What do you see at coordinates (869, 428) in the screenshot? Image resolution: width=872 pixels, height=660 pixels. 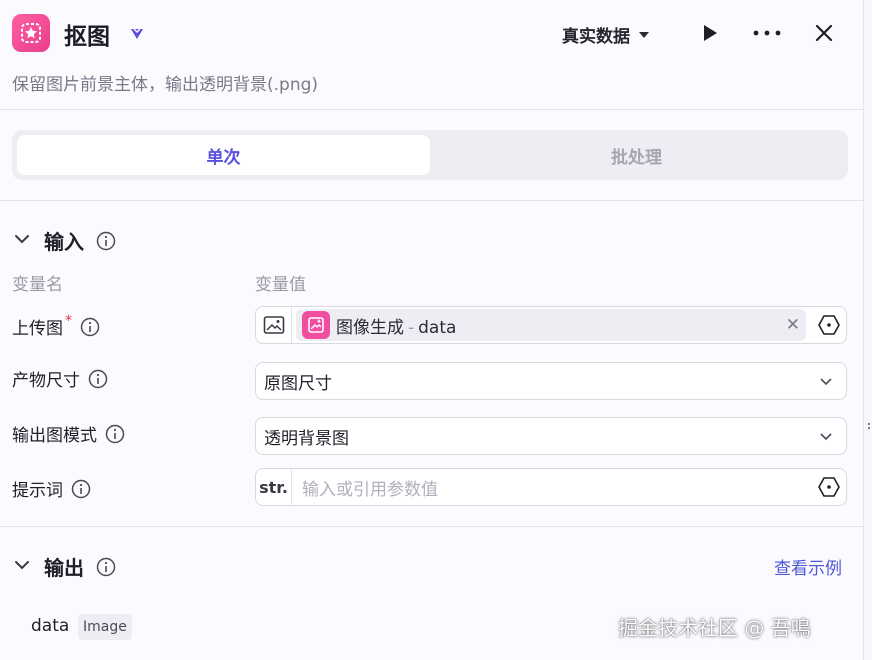 I see `resize-handle` at bounding box center [869, 428].